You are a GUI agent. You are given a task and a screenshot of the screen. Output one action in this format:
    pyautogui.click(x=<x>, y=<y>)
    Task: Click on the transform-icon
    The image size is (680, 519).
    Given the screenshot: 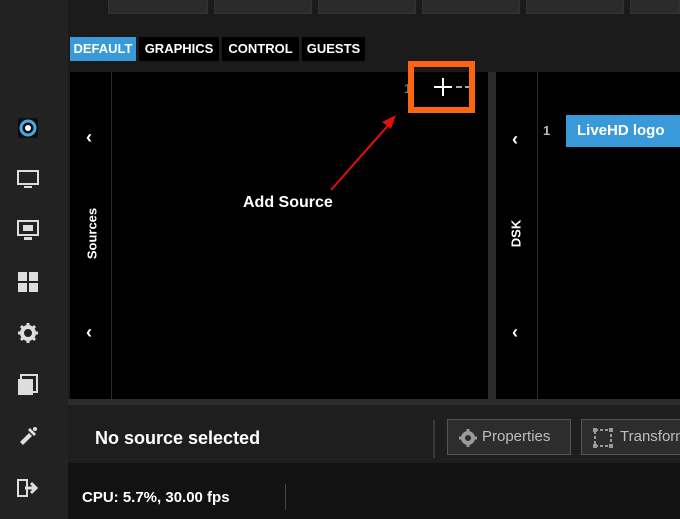 What is the action you would take?
    pyautogui.click(x=603, y=438)
    